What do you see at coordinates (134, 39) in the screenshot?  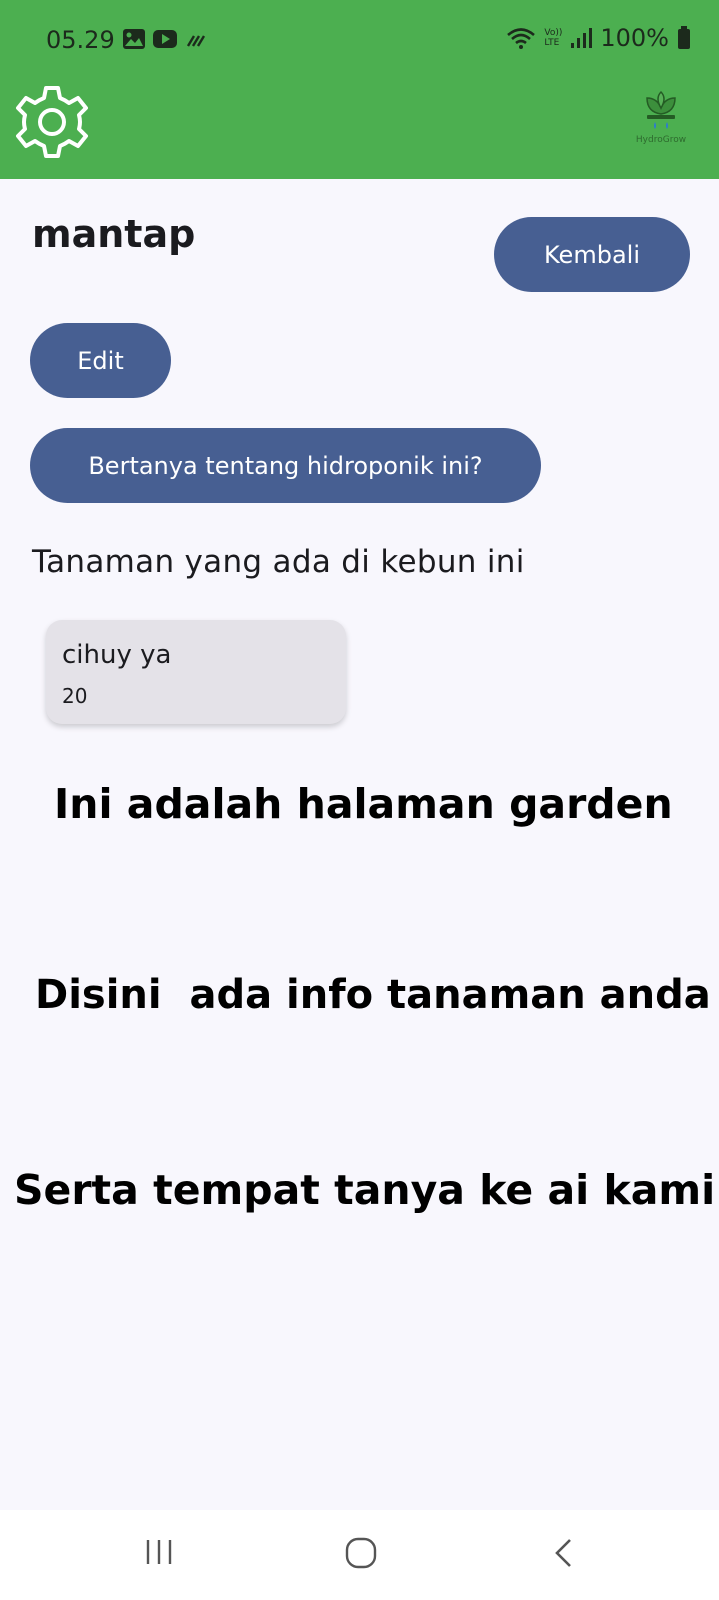 I see `gallery-icon` at bounding box center [134, 39].